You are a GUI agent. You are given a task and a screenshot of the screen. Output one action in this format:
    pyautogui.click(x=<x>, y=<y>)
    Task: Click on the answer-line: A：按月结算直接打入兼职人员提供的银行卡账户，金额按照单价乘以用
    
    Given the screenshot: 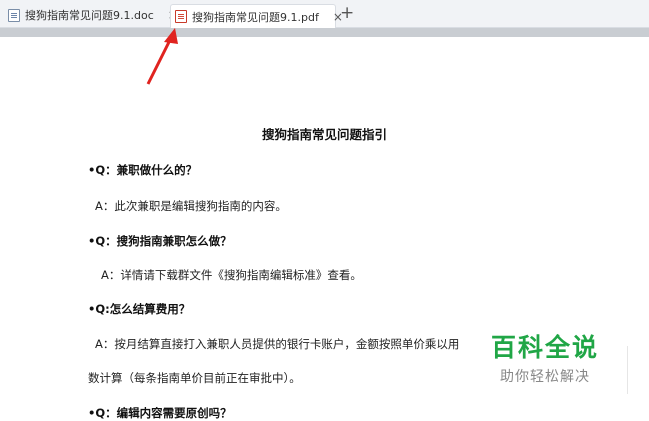 What is the action you would take?
    pyautogui.click(x=277, y=344)
    